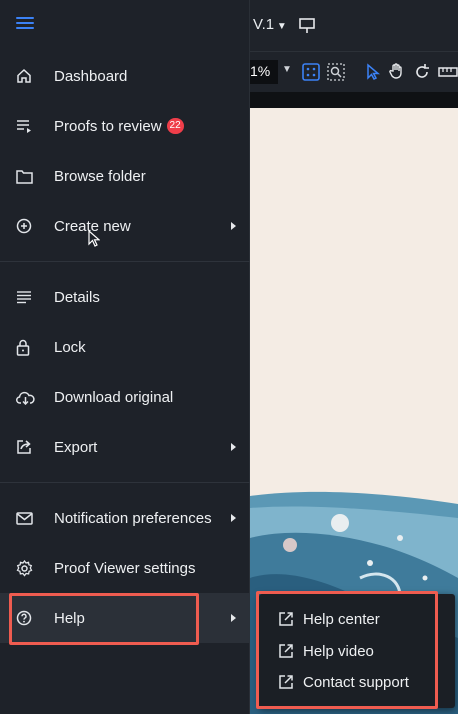 The height and width of the screenshot is (714, 458). I want to click on menu-item-label: Lock, so click(70, 347).